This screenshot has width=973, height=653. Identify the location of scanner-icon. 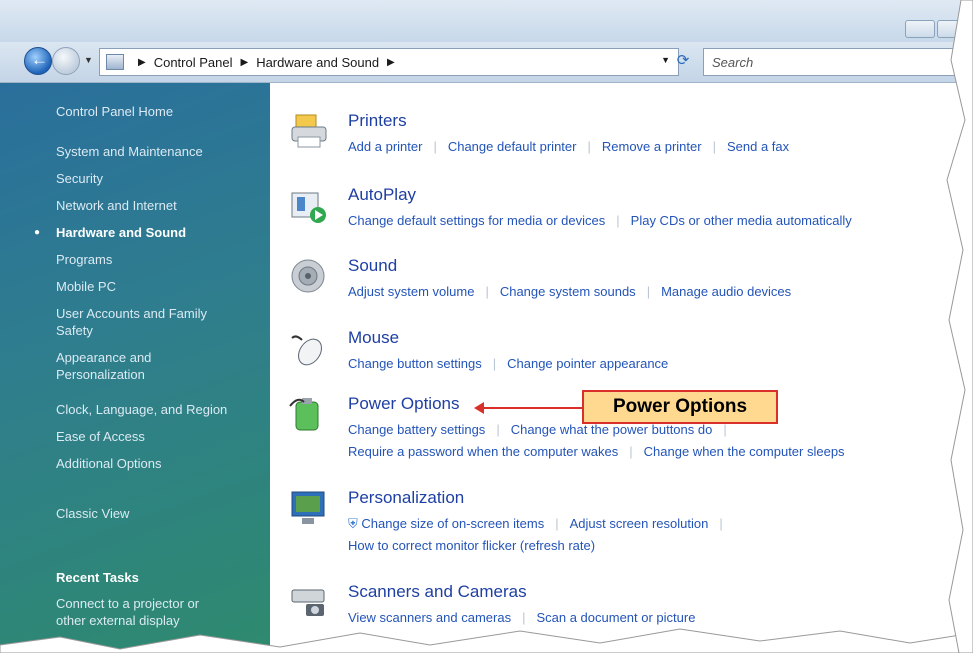
(310, 603).